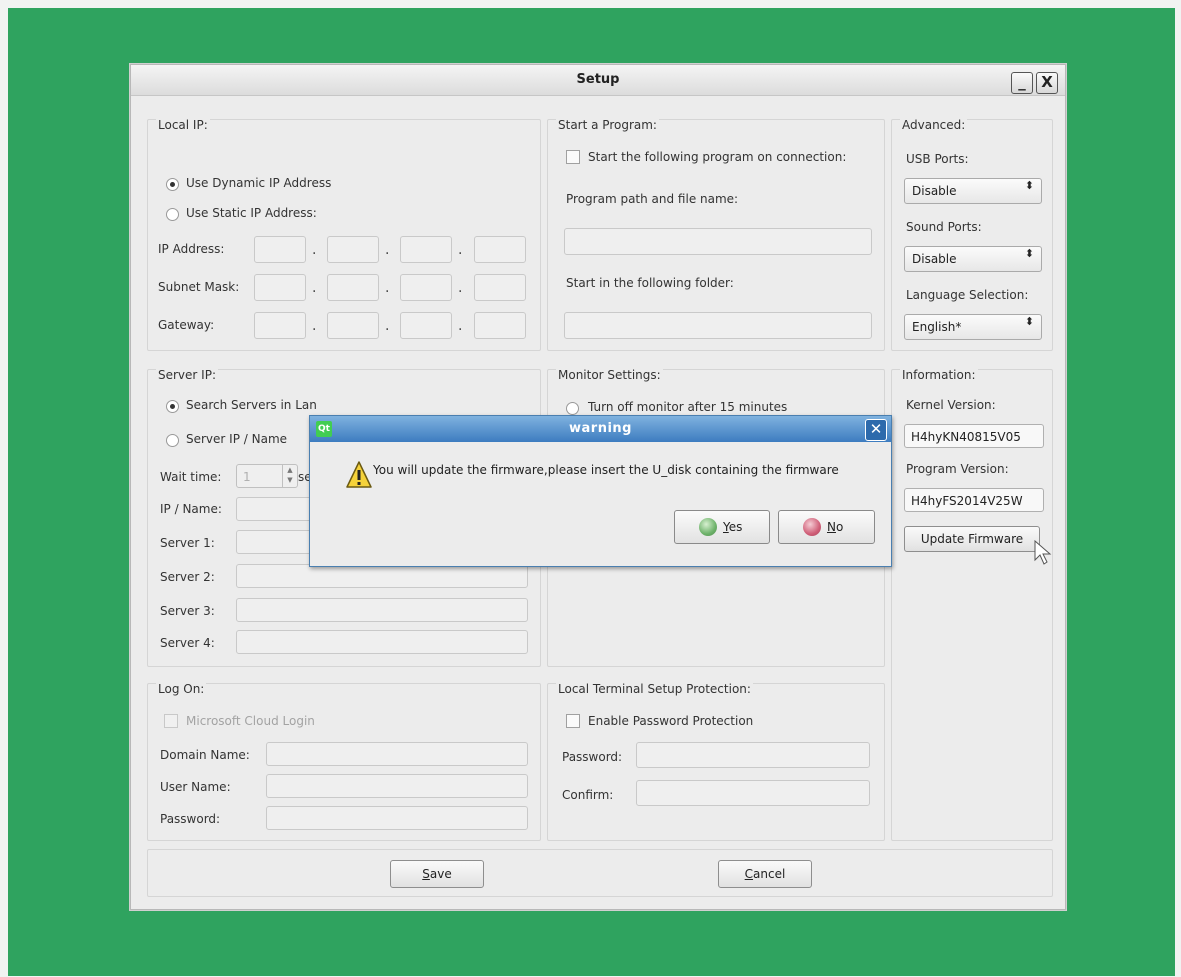 This screenshot has height=977, width=1181. What do you see at coordinates (722, 527) in the screenshot?
I see `yes-button: Yes` at bounding box center [722, 527].